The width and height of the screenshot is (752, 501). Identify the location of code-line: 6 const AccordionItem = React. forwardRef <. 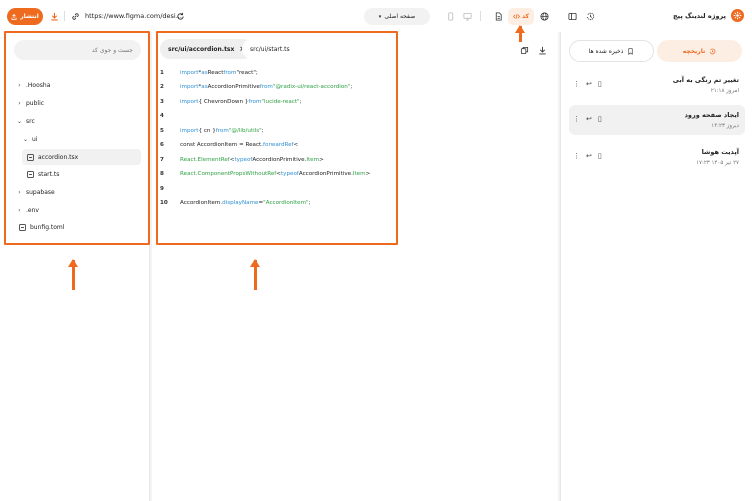
(229, 145).